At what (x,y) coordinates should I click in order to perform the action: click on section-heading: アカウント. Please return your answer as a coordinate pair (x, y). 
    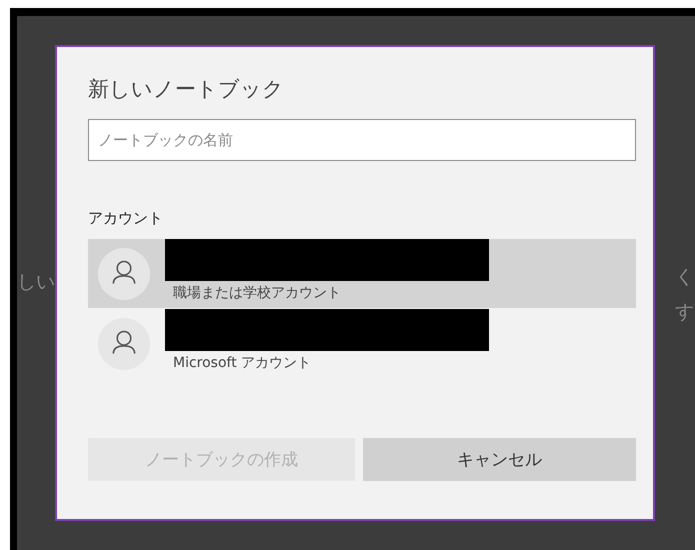
    Looking at the image, I should click on (126, 219).